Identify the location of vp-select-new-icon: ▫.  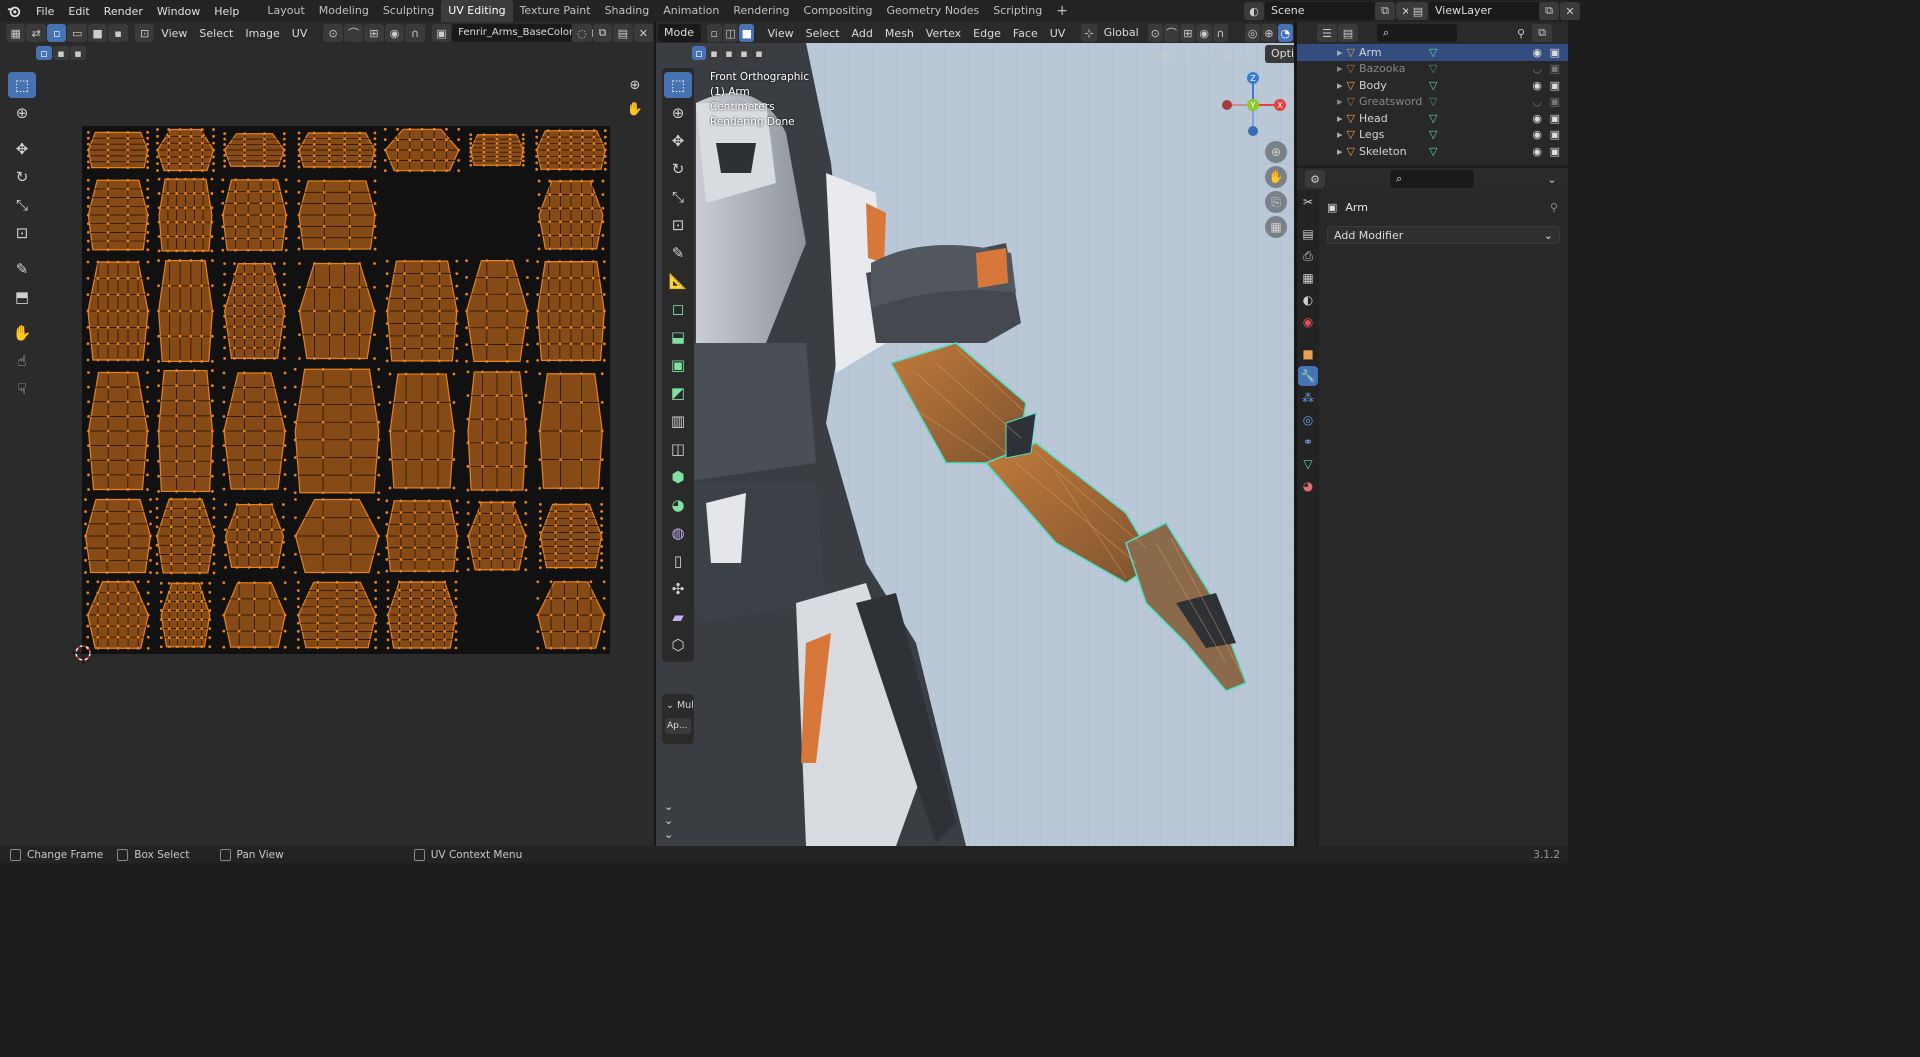
(699, 53).